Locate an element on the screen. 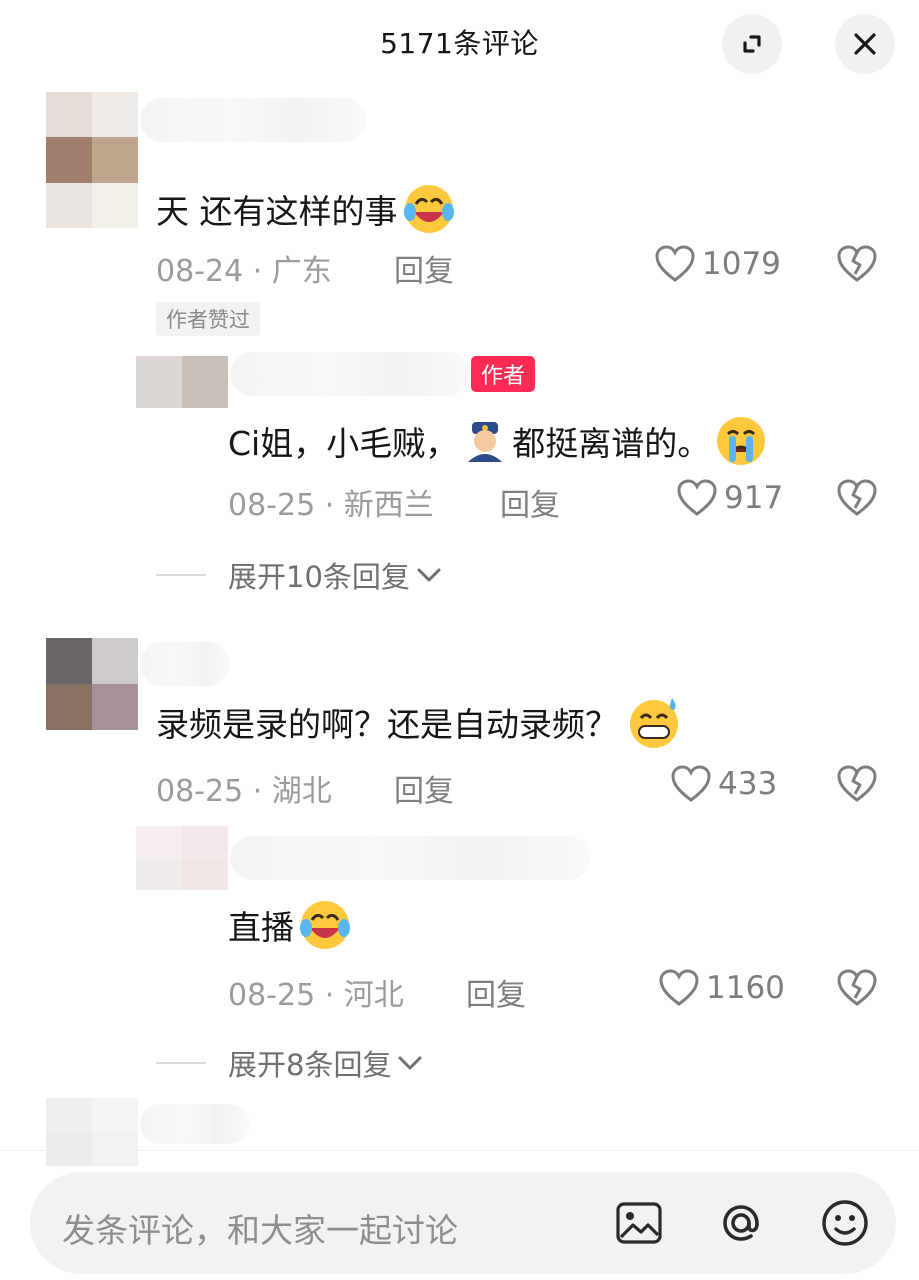  expand-replies-button: 展开10条回复 is located at coordinates (299, 575).